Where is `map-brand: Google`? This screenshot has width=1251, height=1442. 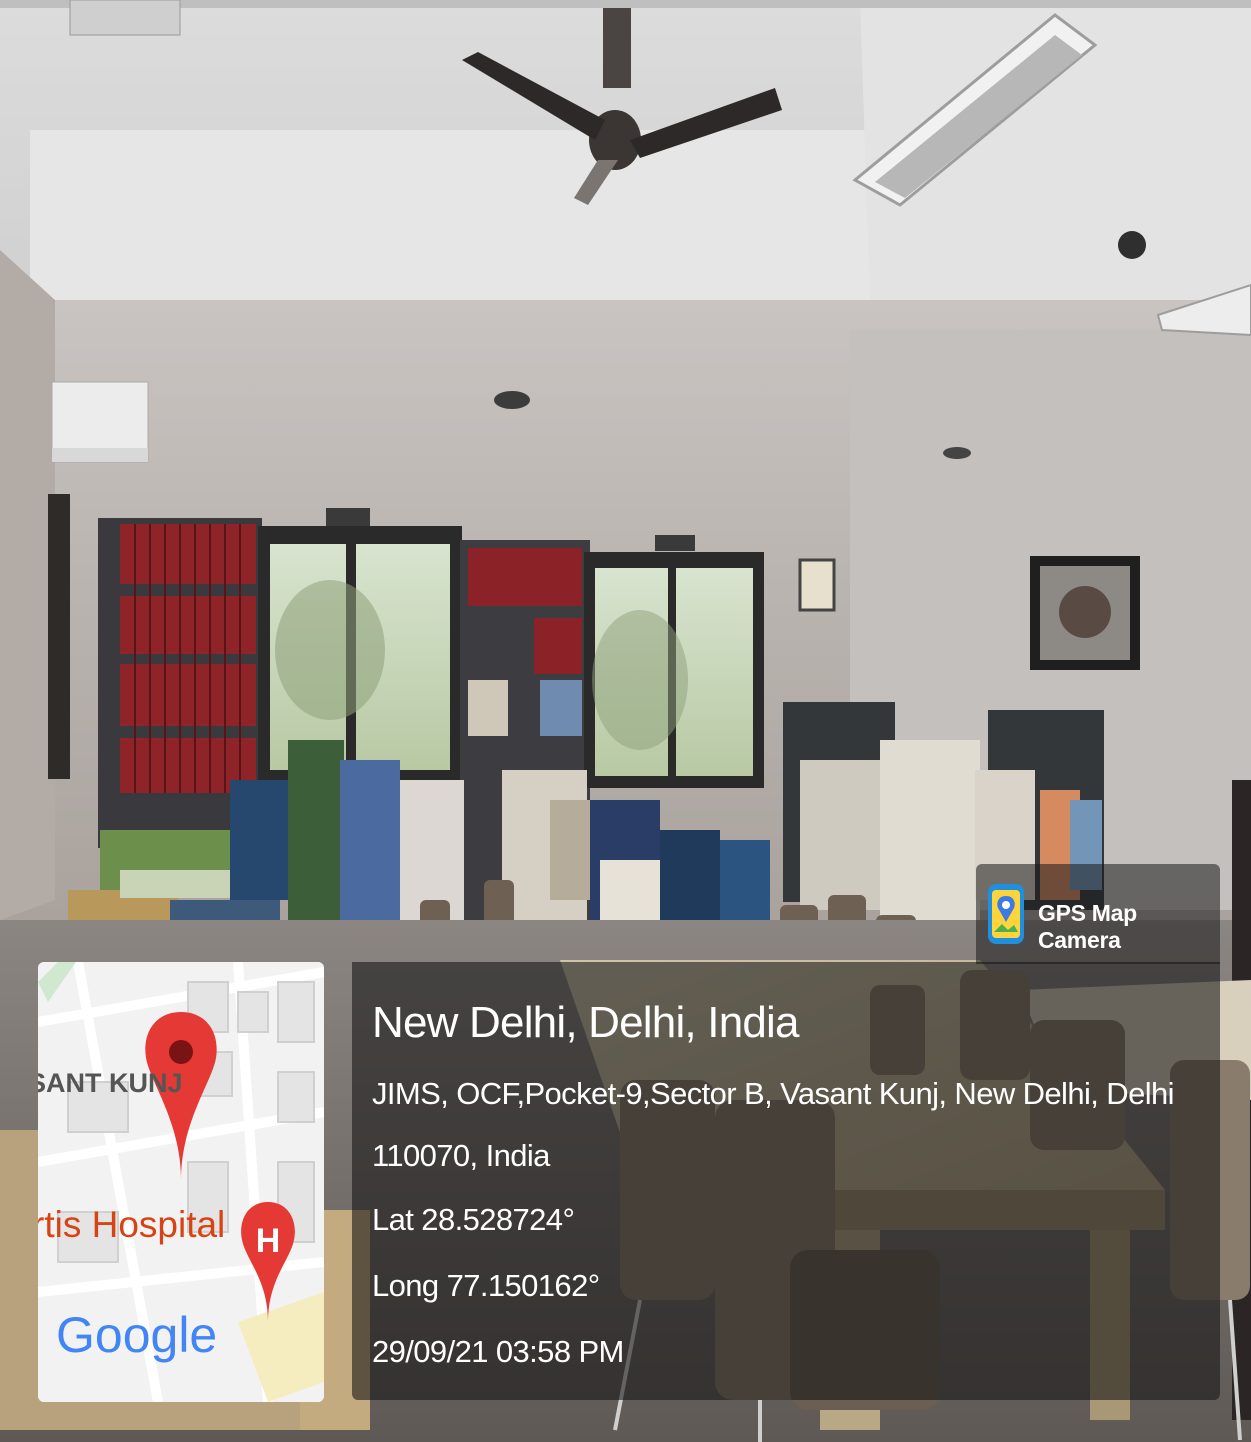 map-brand: Google is located at coordinates (136, 1335).